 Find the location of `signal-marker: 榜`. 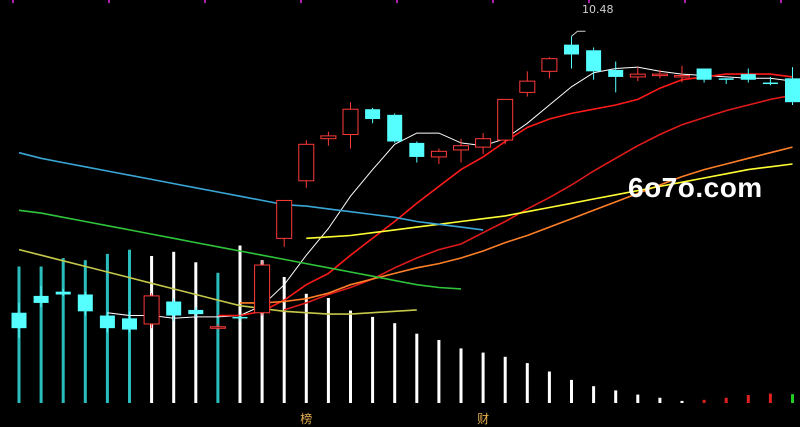

signal-marker: 榜 is located at coordinates (306, 419).